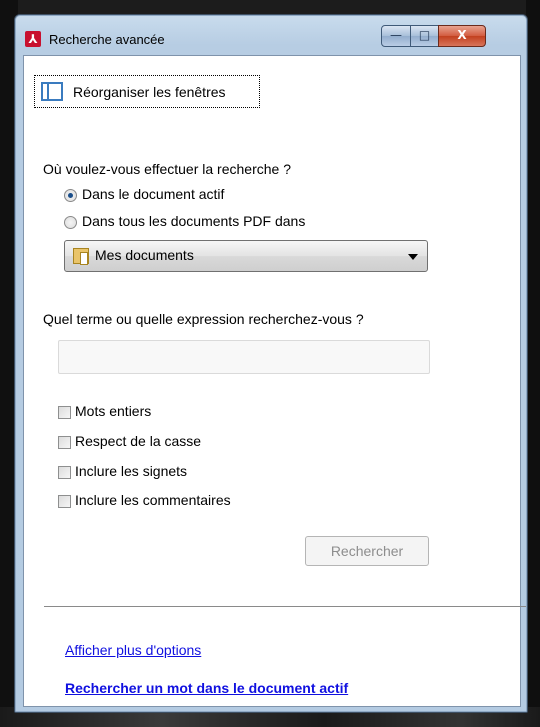  Describe the element at coordinates (64, 472) in the screenshot. I see `include-bookmarks-checkbox` at that location.